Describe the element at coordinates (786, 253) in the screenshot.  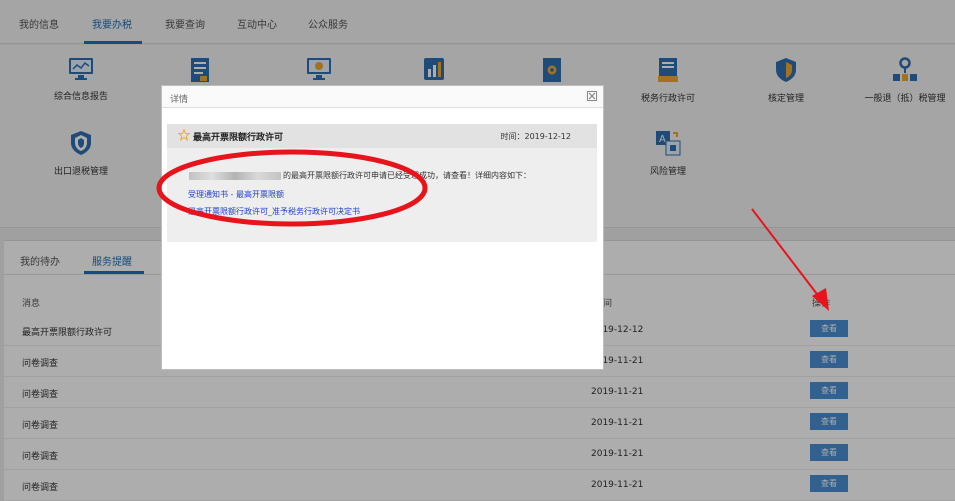
I see `annotation-arrow-line` at that location.